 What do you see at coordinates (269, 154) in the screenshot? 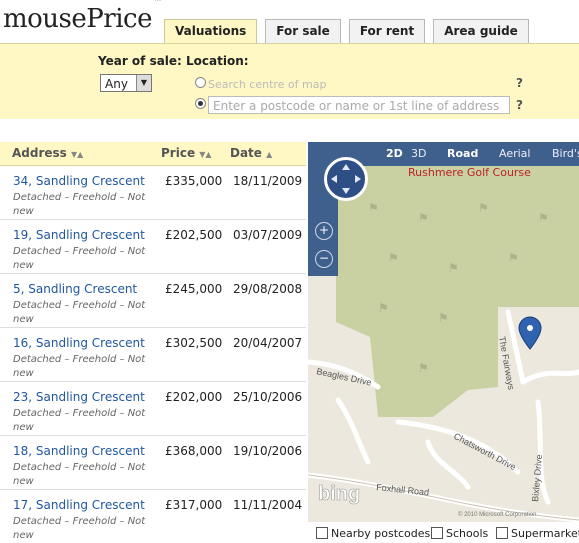
I see `sort-icon: ▲` at bounding box center [269, 154].